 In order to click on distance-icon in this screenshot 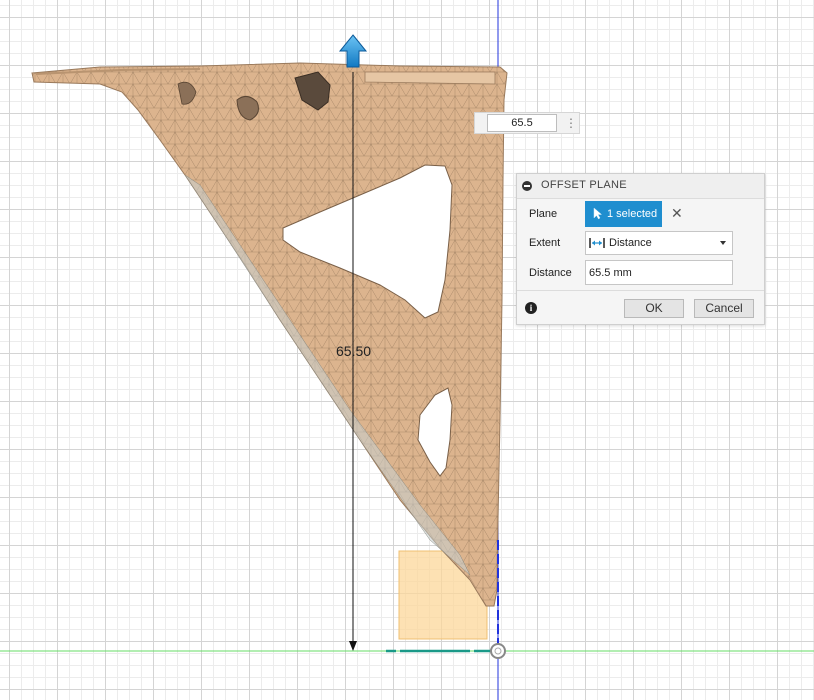, I will do `click(597, 243)`.